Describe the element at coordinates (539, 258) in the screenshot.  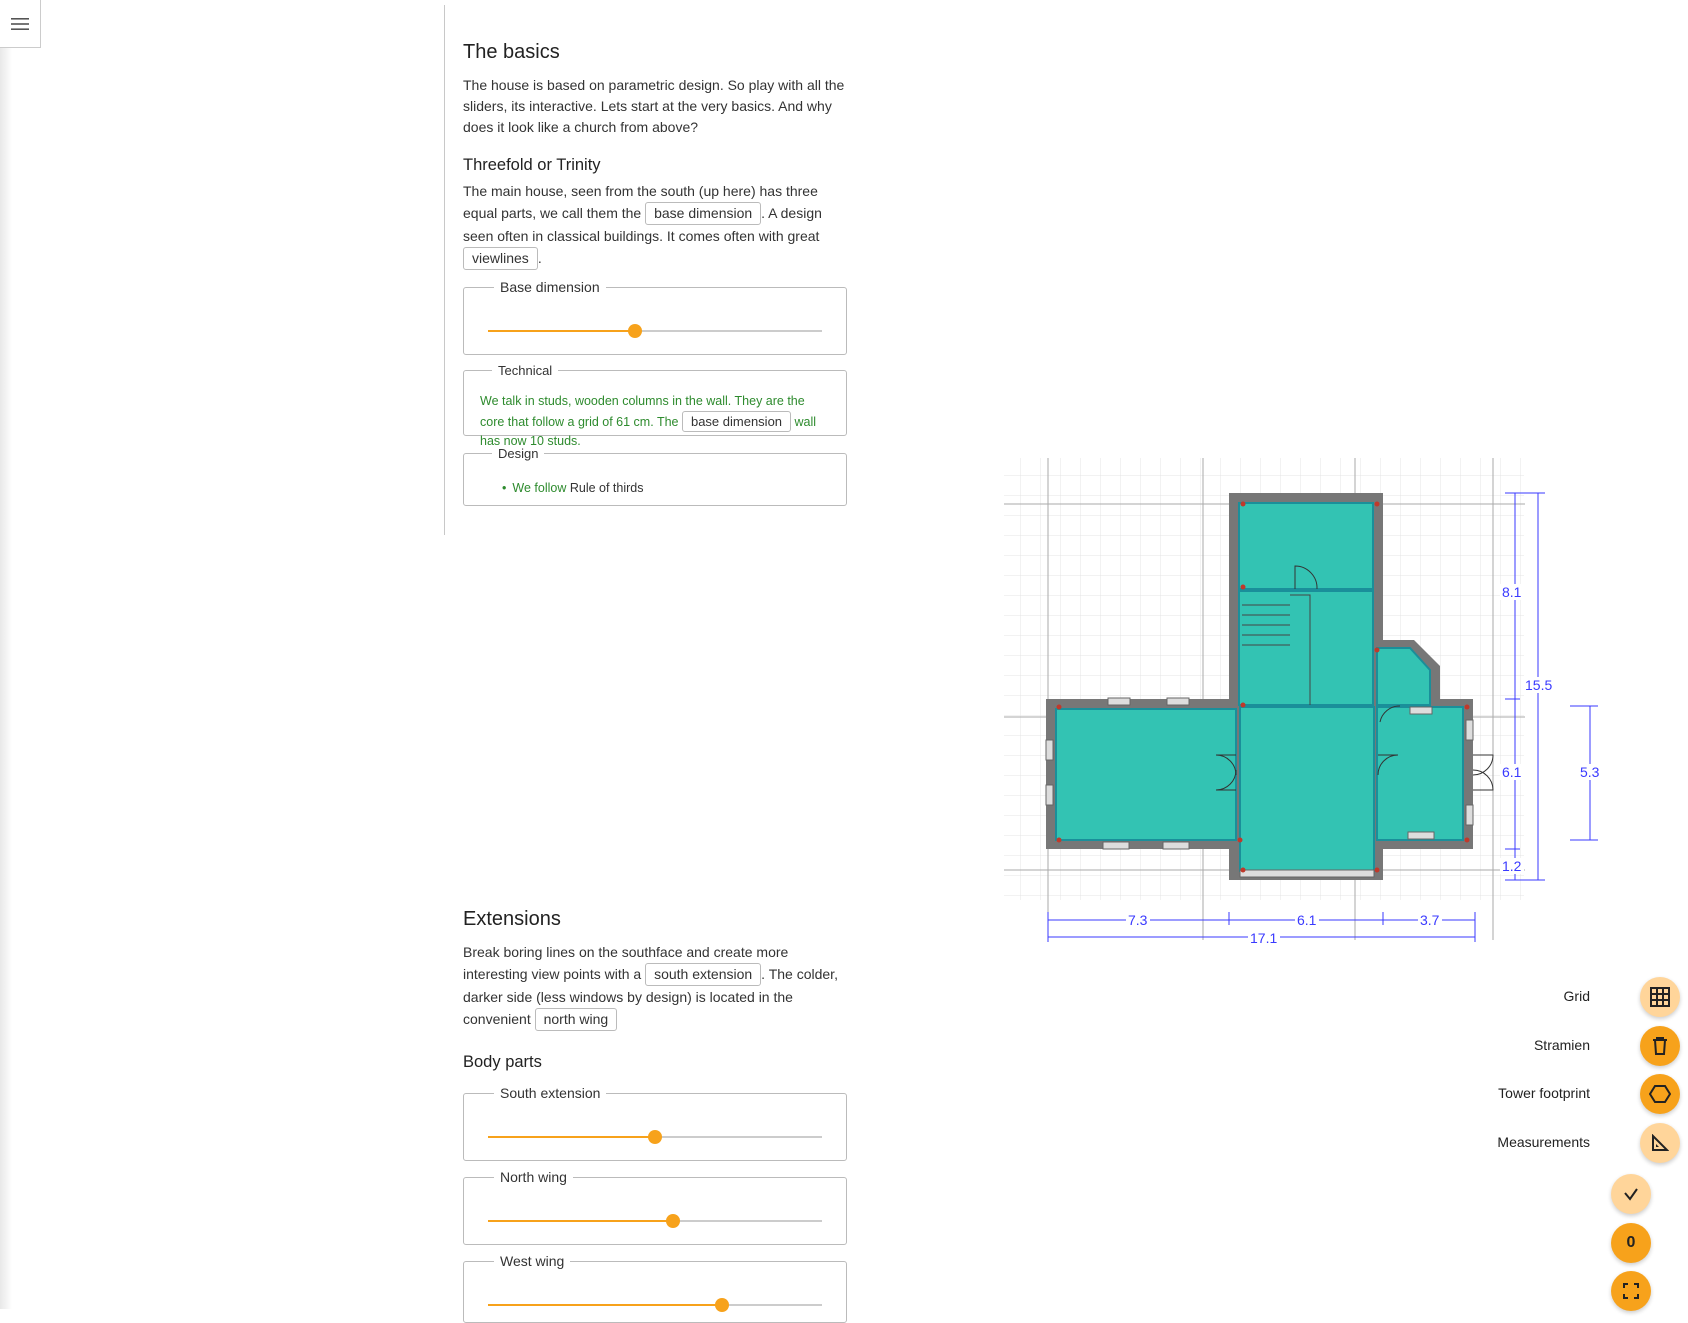
I see `trinity-text-c: .` at that location.